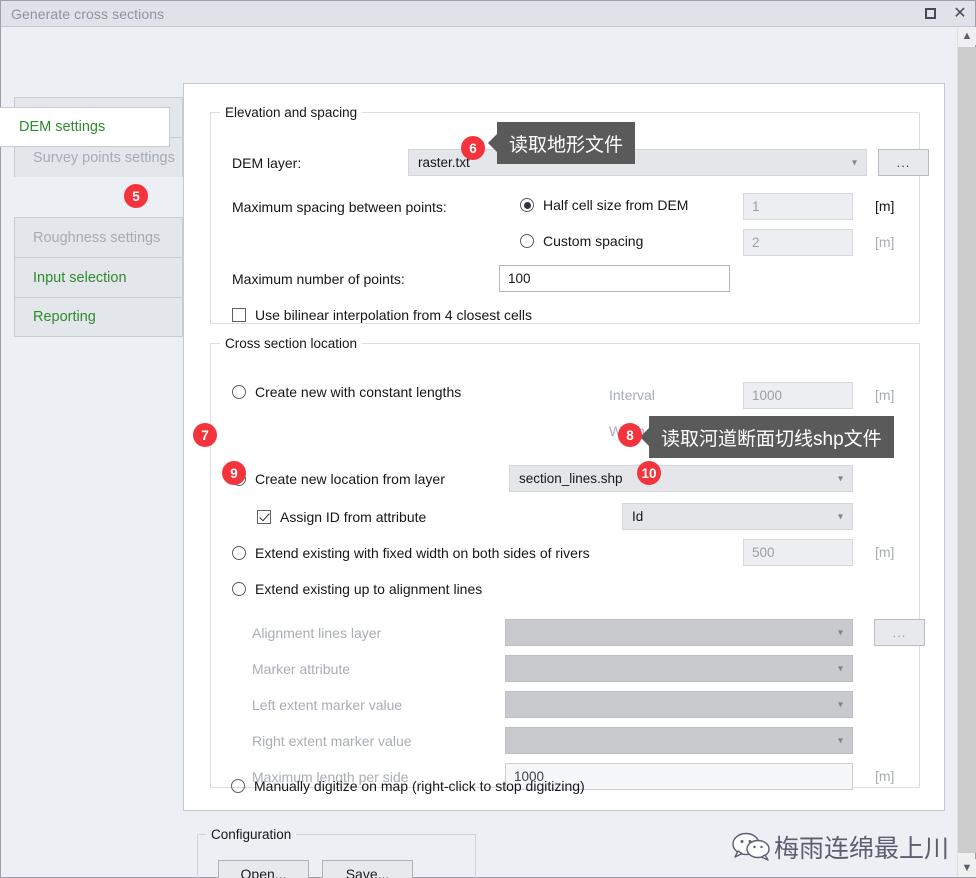 The height and width of the screenshot is (878, 976). I want to click on scrollbar-thumb, so click(967, 450).